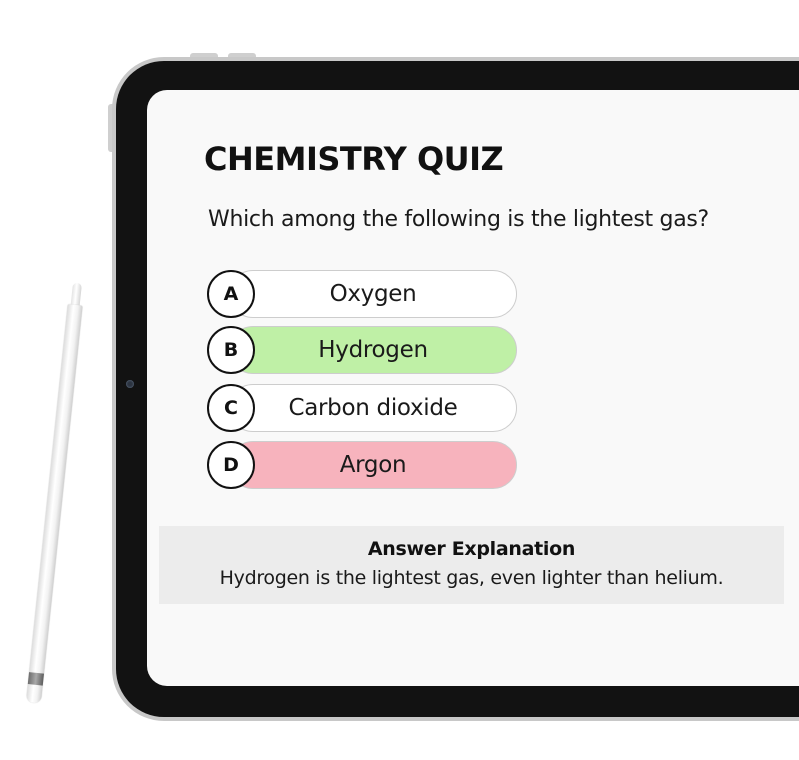 This screenshot has width=799, height=760. I want to click on explanation-heading: Answer Explanation, so click(471, 549).